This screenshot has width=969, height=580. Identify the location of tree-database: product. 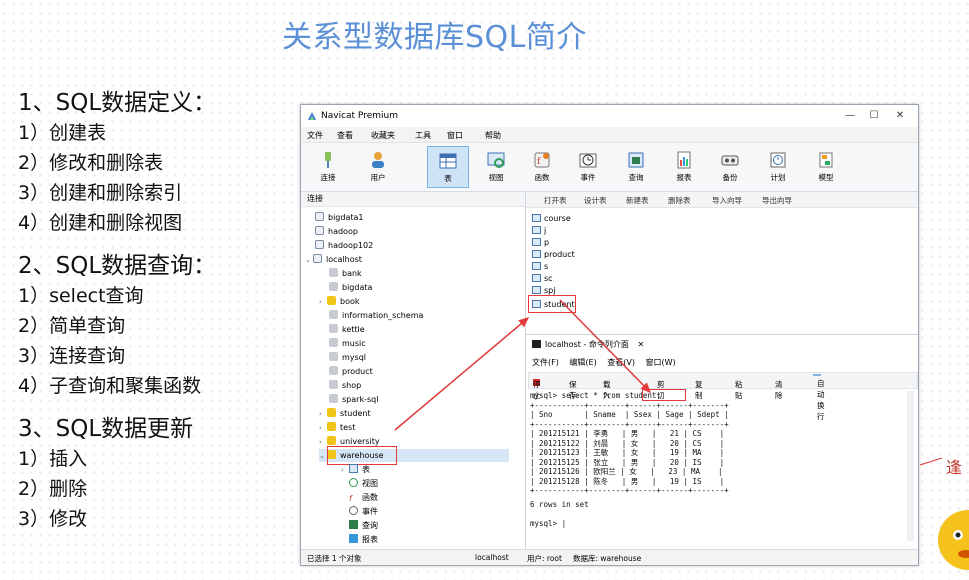
(351, 371).